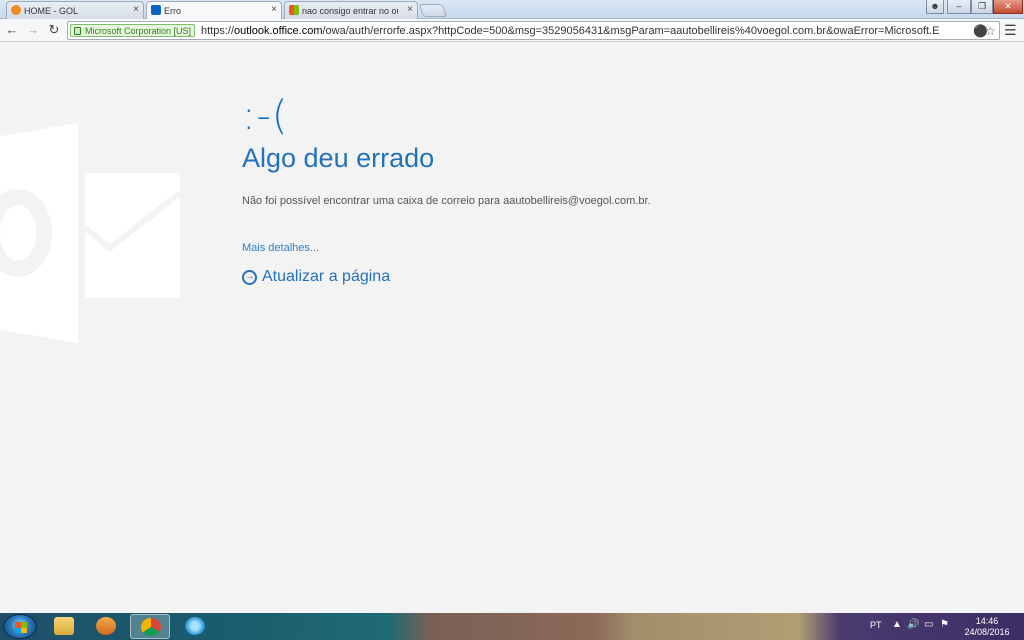  What do you see at coordinates (12, 30) in the screenshot?
I see `back-arrow-icon: ←` at bounding box center [12, 30].